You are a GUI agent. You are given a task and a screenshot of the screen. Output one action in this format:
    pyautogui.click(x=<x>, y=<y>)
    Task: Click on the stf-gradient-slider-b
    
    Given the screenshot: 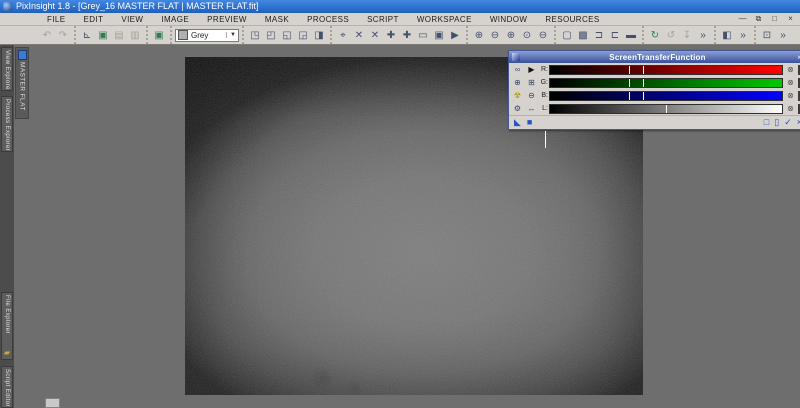 What is the action you would take?
    pyautogui.click(x=666, y=95)
    